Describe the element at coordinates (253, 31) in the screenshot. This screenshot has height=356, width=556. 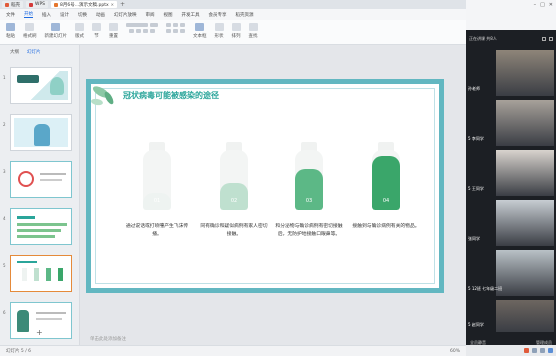
I see `find-button: 查找` at that location.